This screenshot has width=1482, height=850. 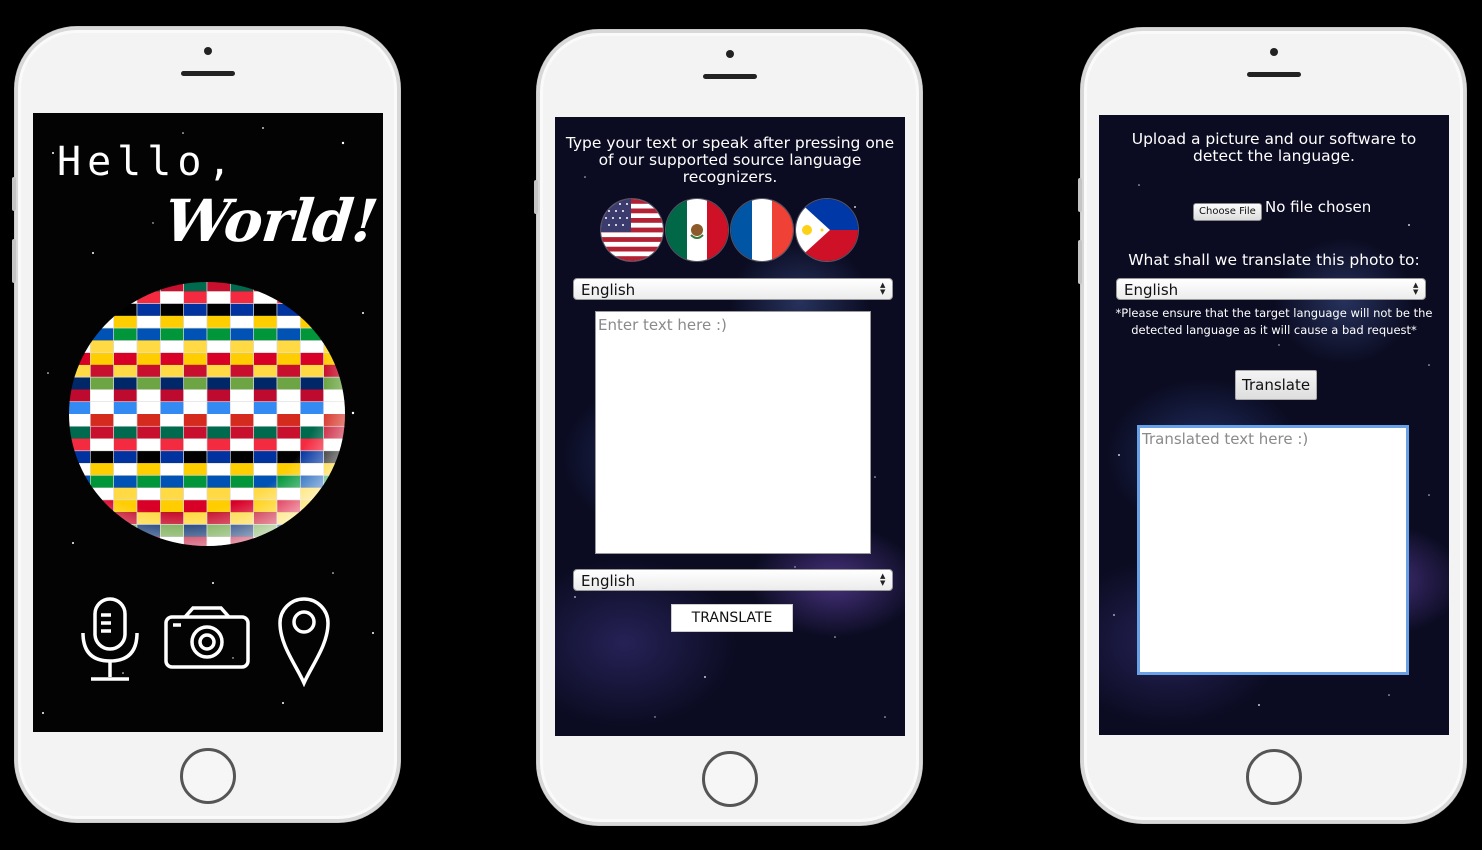 What do you see at coordinates (827, 230) in the screenshot?
I see `flag-philippines-button` at bounding box center [827, 230].